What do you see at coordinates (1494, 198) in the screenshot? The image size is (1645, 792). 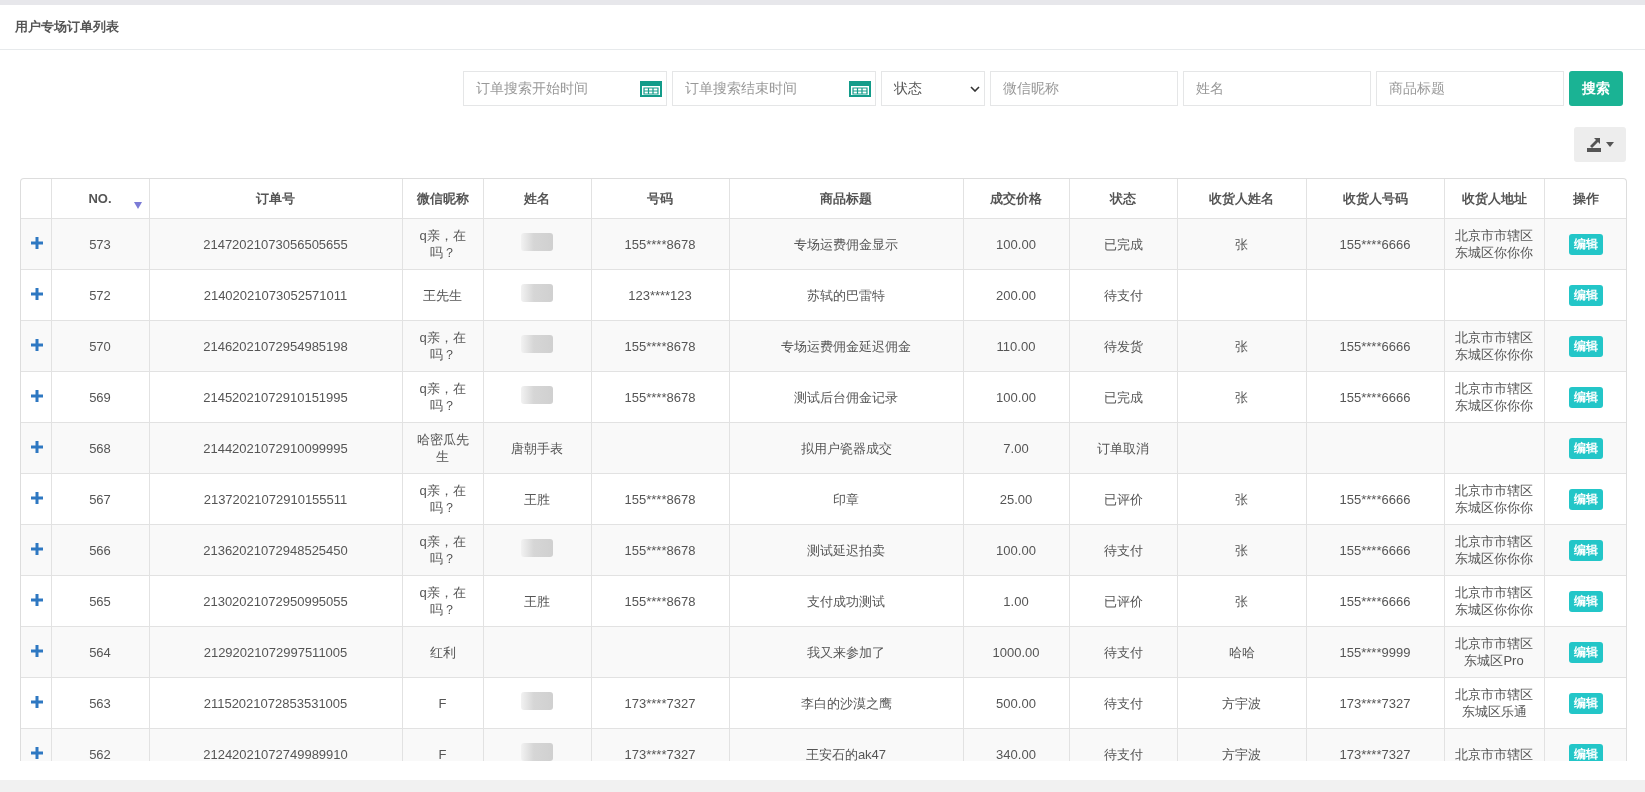 I see `column-header: 收货人地址` at bounding box center [1494, 198].